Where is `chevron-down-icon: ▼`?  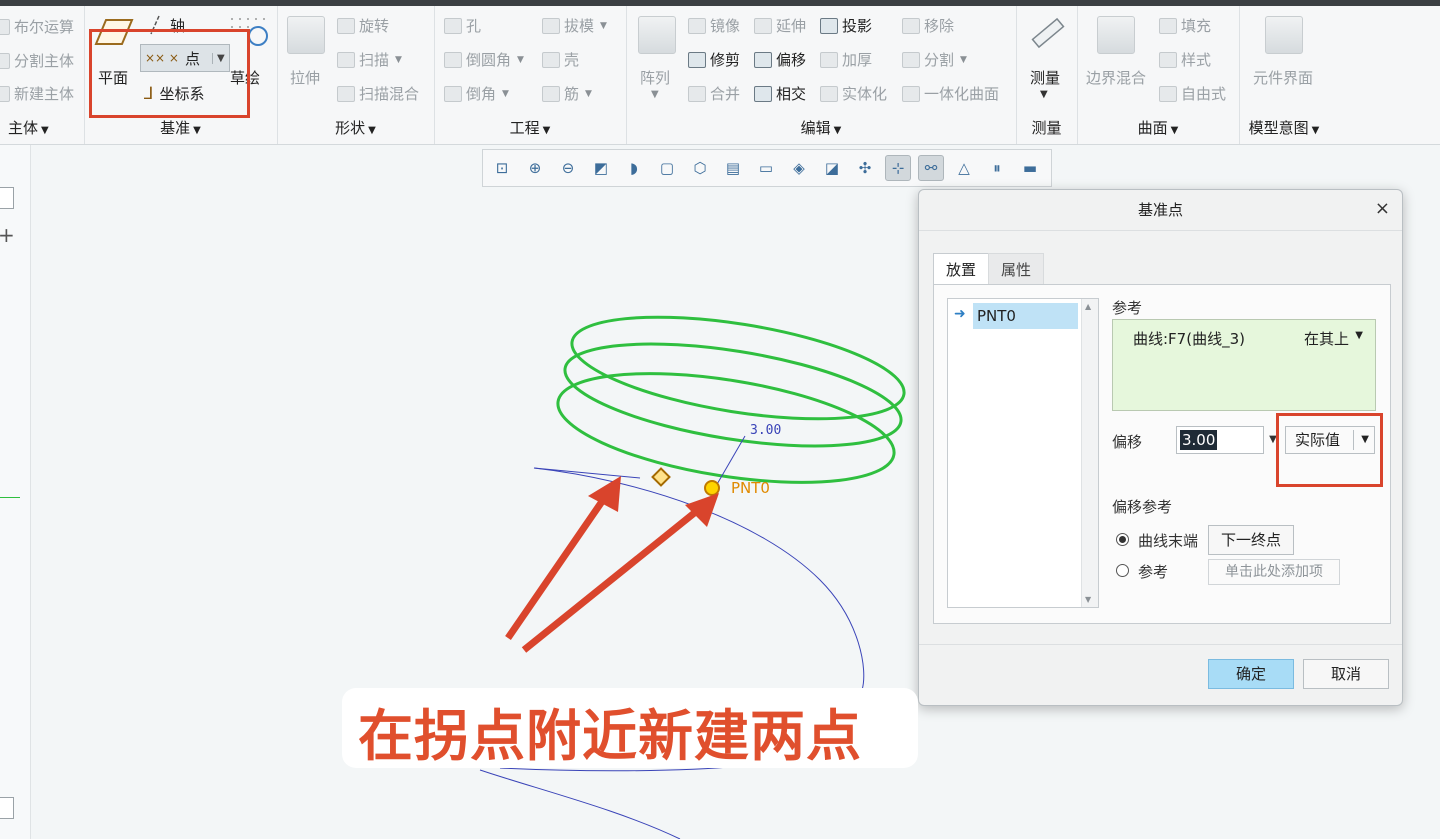 chevron-down-icon: ▼ is located at coordinates (1359, 335).